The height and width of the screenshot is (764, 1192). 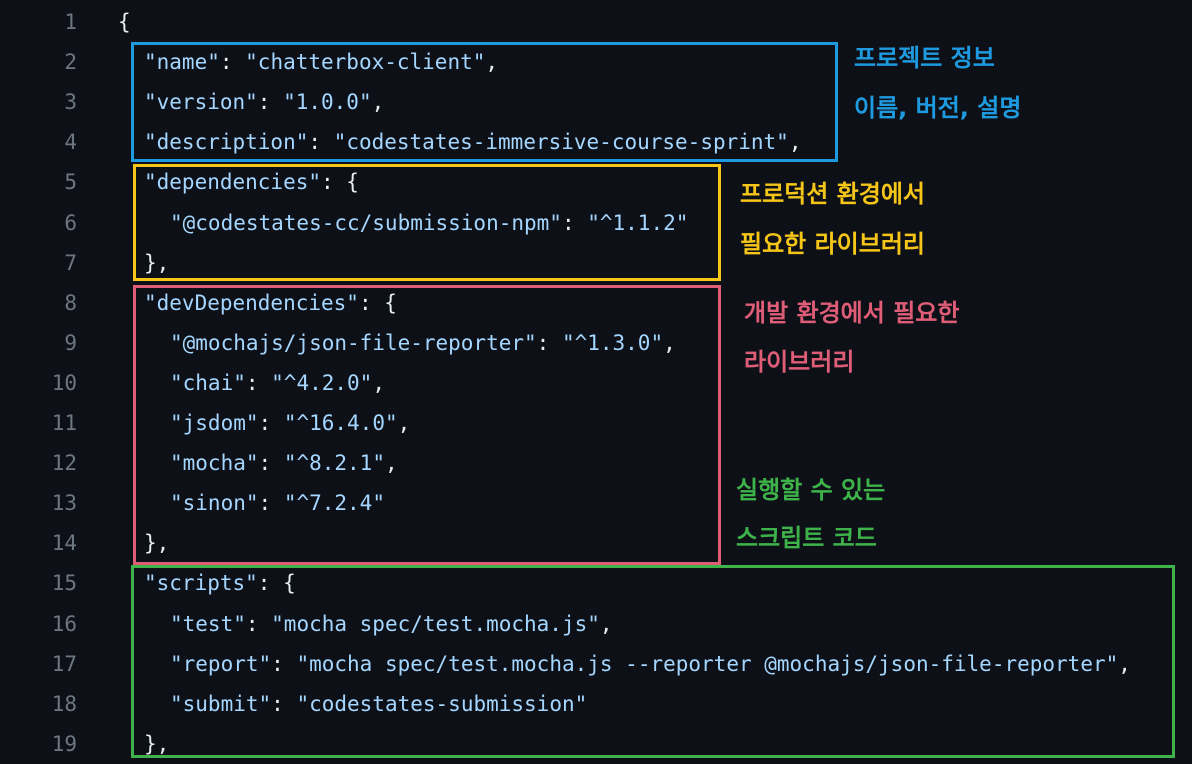 What do you see at coordinates (64, 463) in the screenshot?
I see `line-number: 12` at bounding box center [64, 463].